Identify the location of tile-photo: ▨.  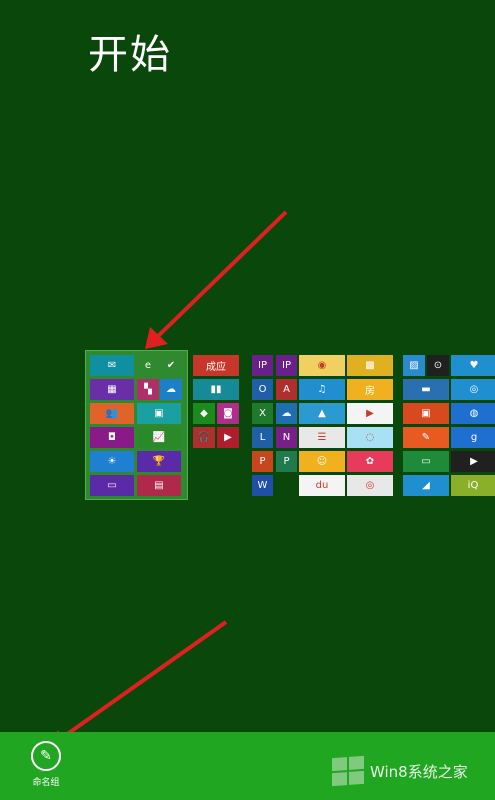
(414, 365).